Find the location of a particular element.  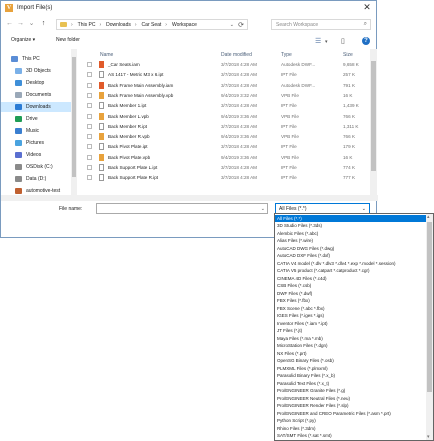

file-type-option: OpenSG Binary Files (*.osb) is located at coordinates (351, 361).